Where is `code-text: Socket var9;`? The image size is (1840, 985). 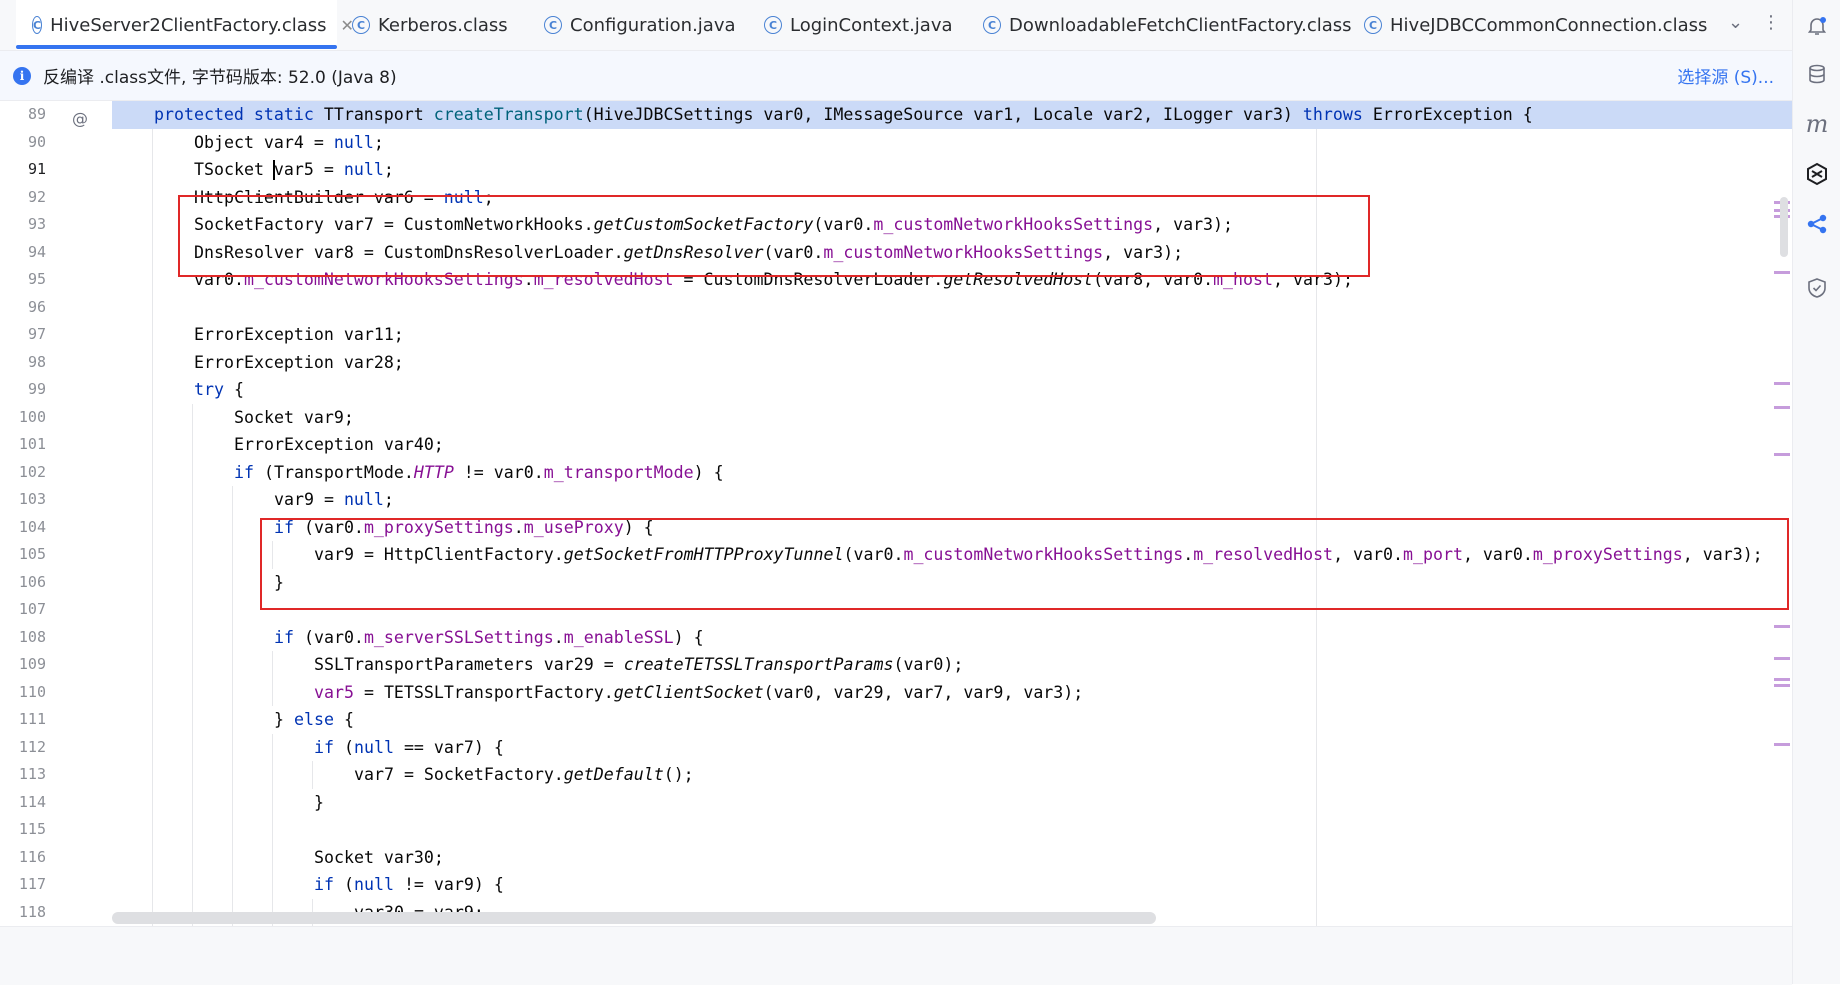
code-text: Socket var9; is located at coordinates (294, 418).